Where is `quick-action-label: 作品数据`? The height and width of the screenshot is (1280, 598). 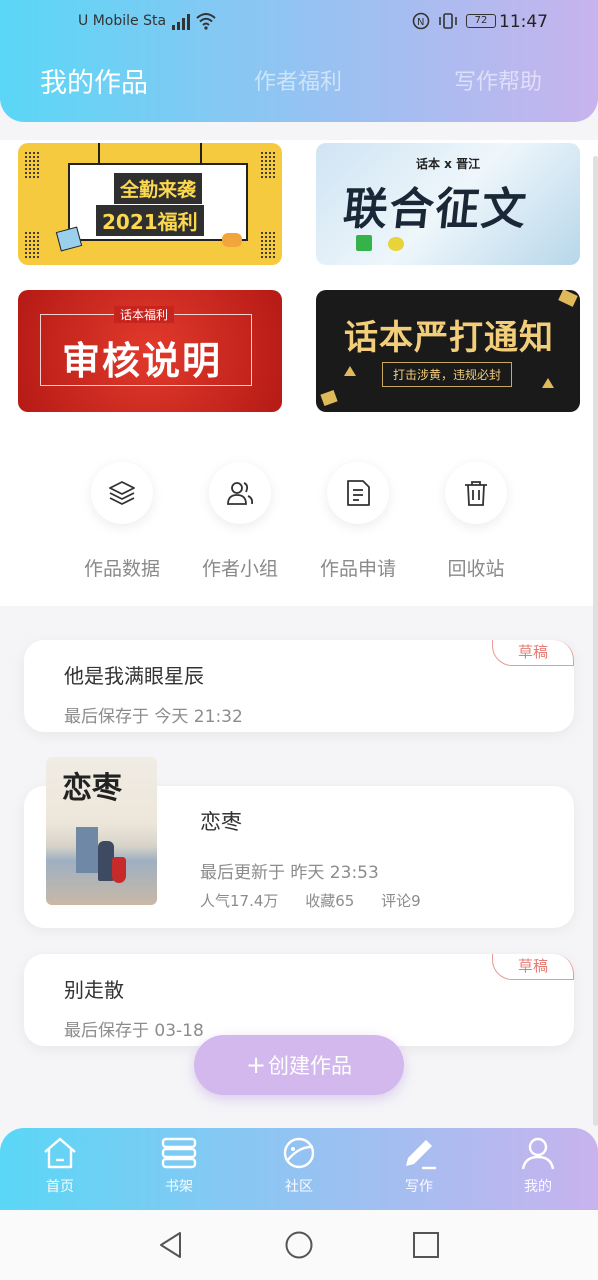
quick-action-label: 作品数据 is located at coordinates (121, 569).